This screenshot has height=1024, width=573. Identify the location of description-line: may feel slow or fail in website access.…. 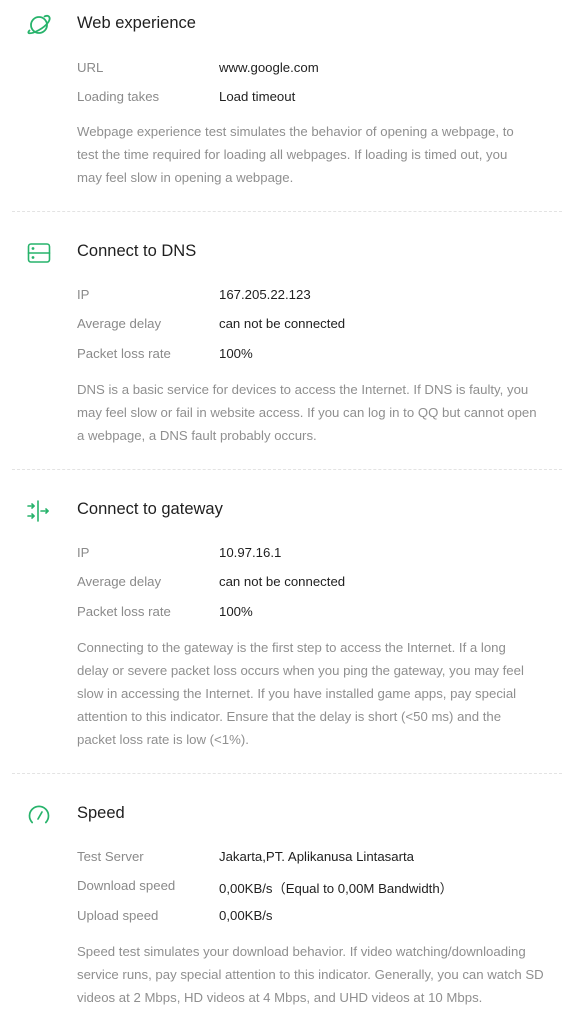
(307, 412).